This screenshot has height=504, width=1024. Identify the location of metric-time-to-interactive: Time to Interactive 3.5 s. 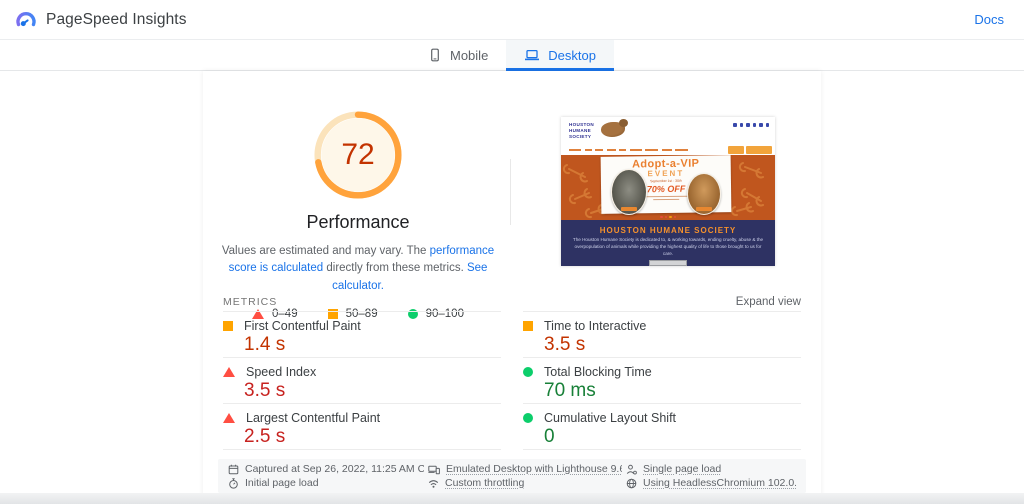
(662, 335).